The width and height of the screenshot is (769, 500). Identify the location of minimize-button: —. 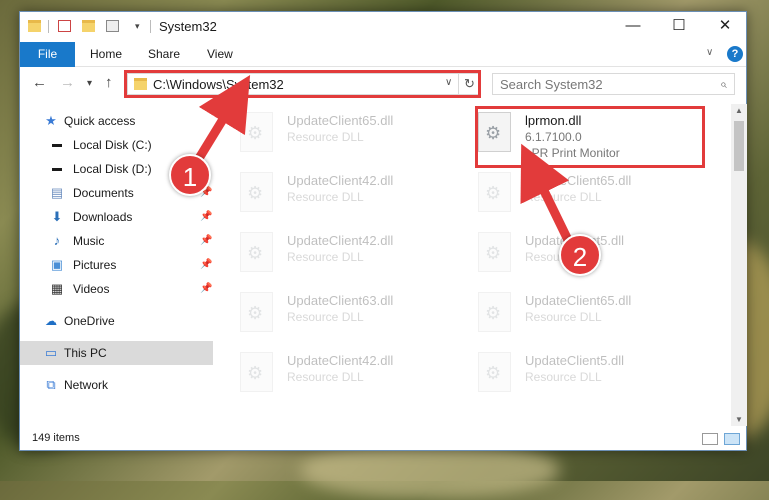
(633, 27).